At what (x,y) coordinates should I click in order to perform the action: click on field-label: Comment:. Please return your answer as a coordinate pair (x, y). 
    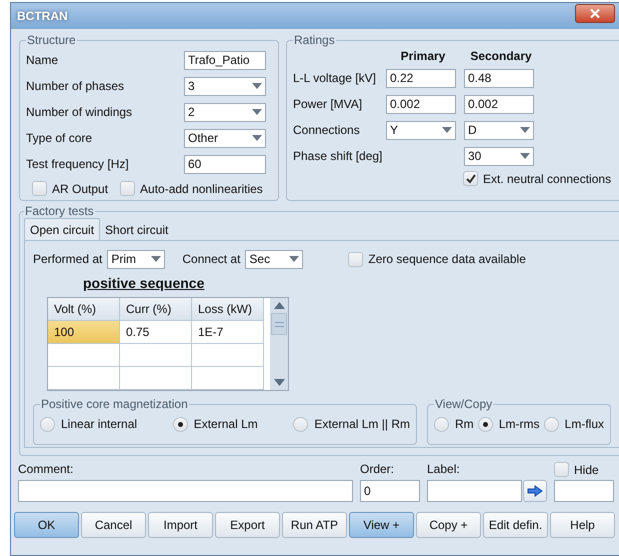
    Looking at the image, I should click on (46, 469).